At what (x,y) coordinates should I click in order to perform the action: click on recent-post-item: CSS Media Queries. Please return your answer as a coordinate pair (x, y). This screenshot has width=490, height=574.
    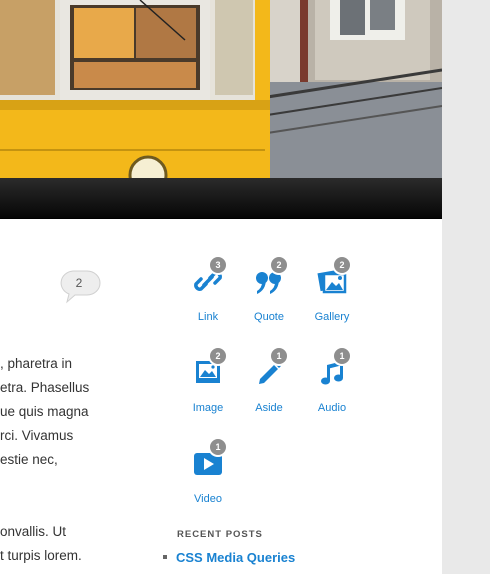
    Looking at the image, I should click on (229, 557).